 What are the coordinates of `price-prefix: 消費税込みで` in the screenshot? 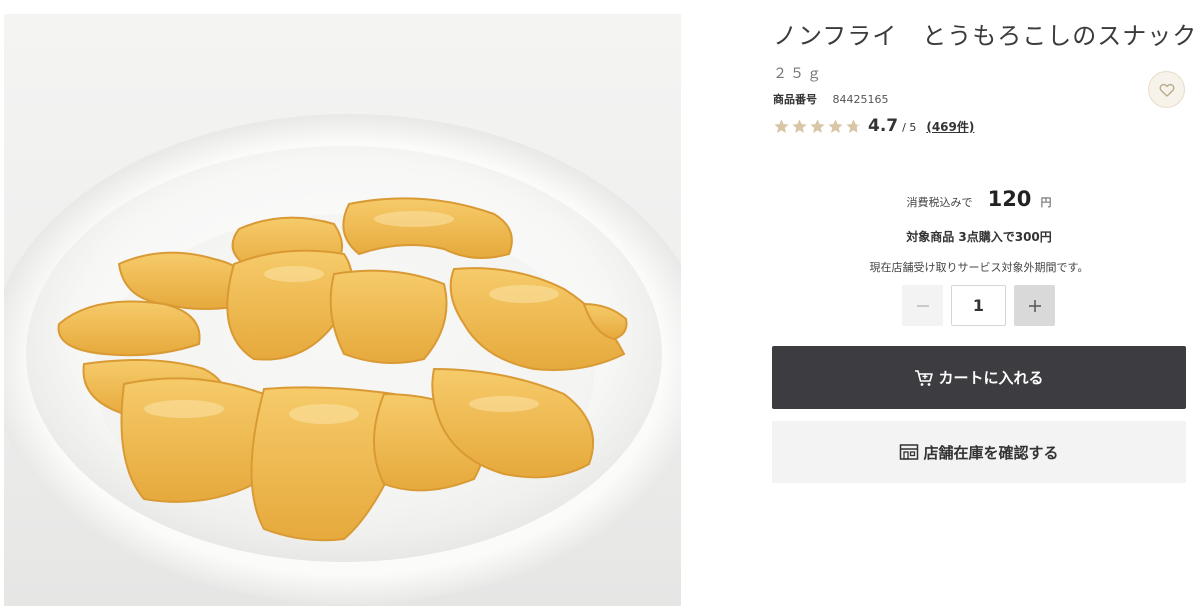 It's located at (939, 202).